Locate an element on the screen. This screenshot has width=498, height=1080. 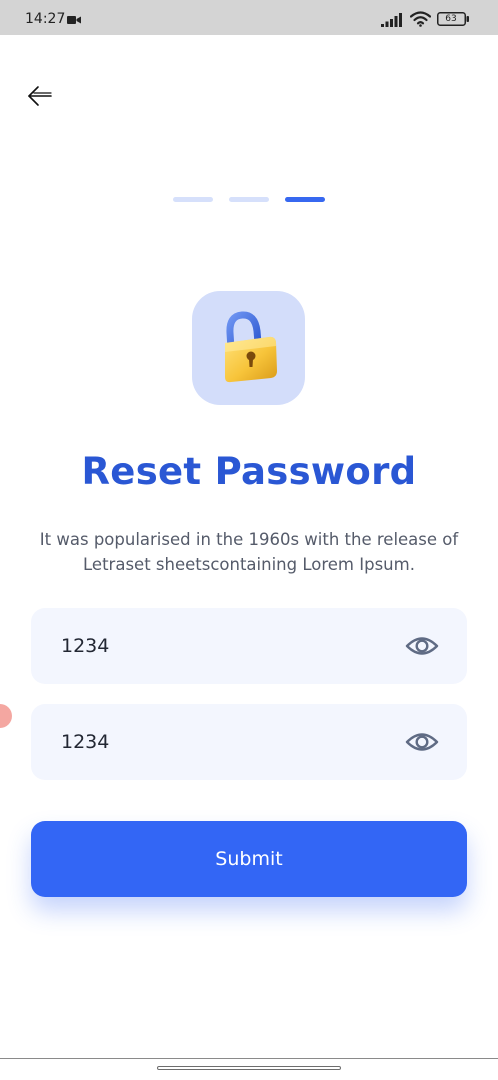
status-time: 14:27 is located at coordinates (45, 19).